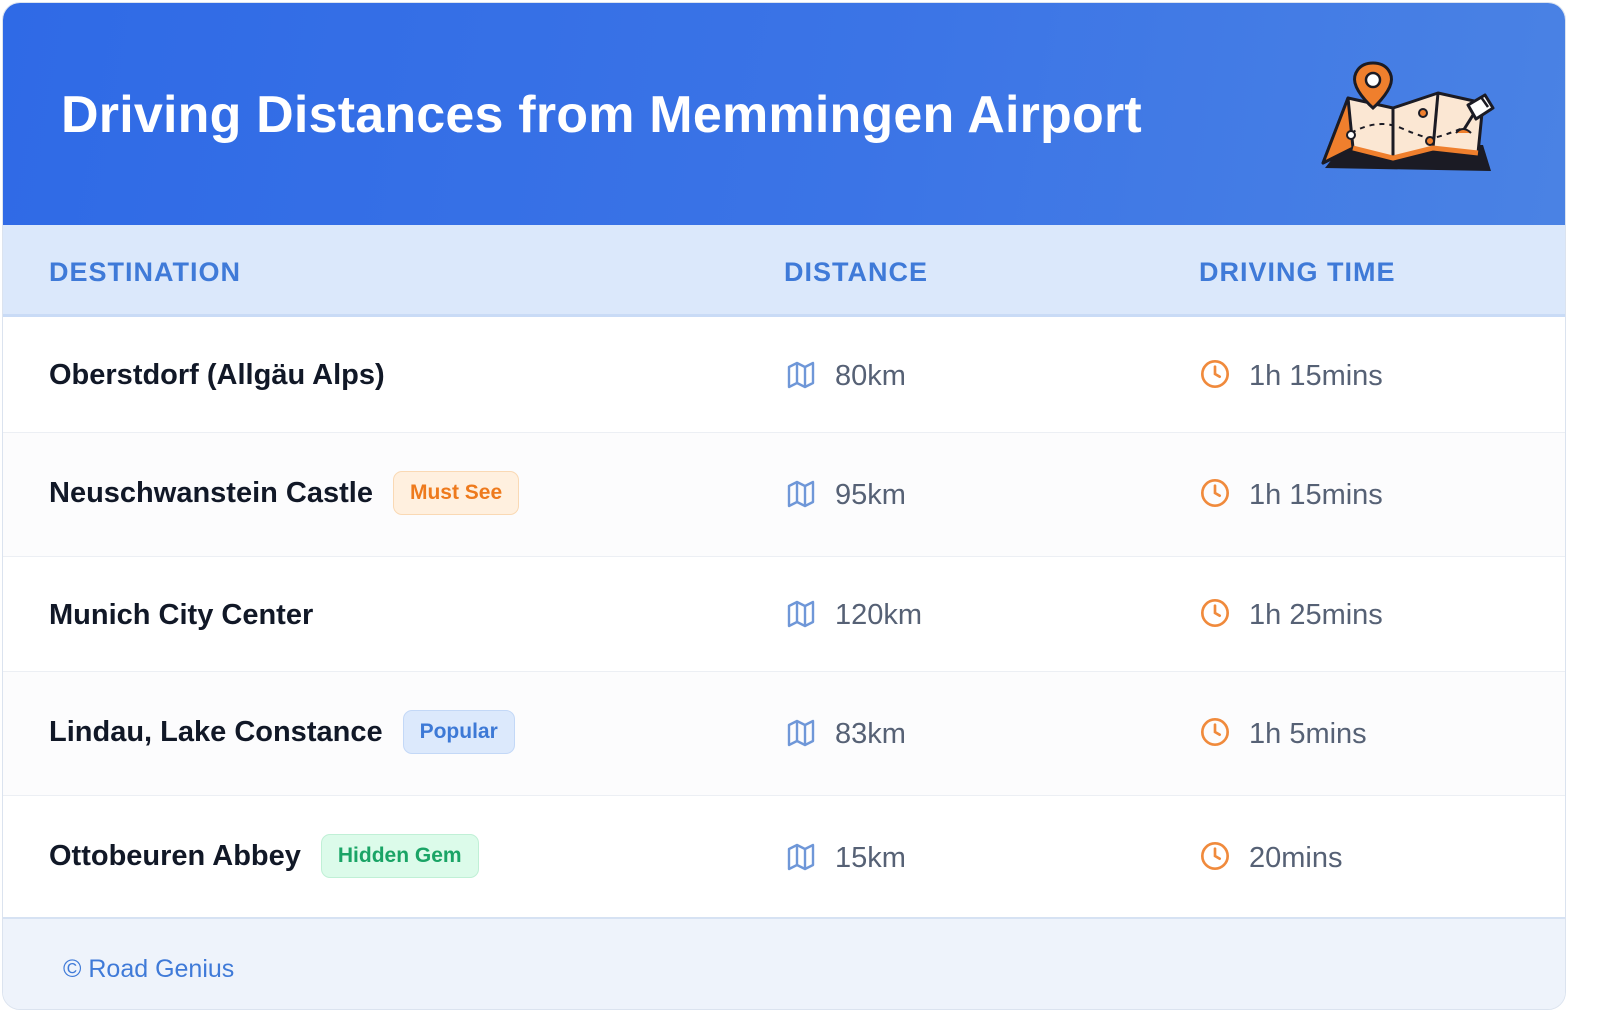 The height and width of the screenshot is (1034, 1604). I want to click on destination-name: Neuschwanstein Castle, so click(211, 492).